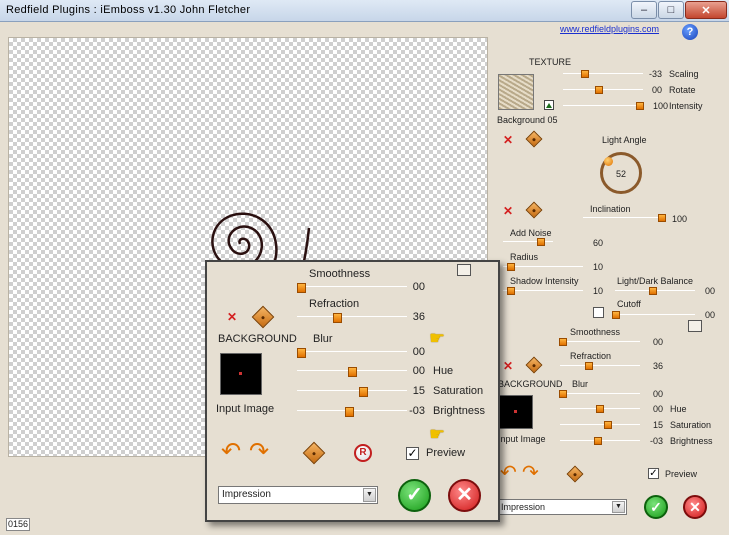  I want to click on background-title: BACKGROUND, so click(257, 339).